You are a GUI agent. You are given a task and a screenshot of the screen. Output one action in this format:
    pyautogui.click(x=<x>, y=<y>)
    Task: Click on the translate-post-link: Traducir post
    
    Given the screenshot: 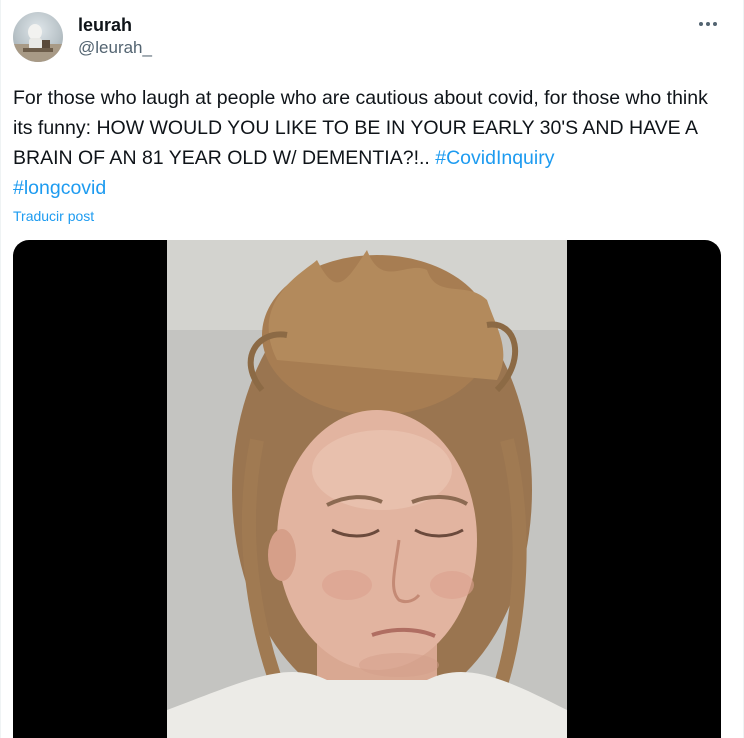 What is the action you would take?
    pyautogui.click(x=53, y=216)
    